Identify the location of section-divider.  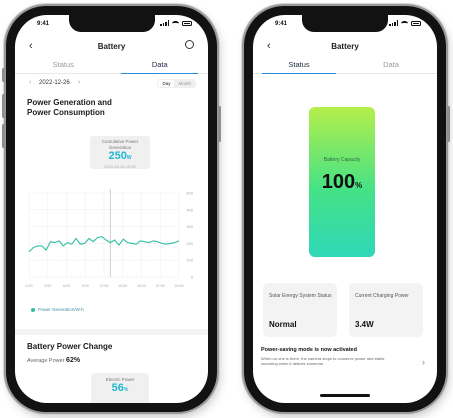
(111, 332).